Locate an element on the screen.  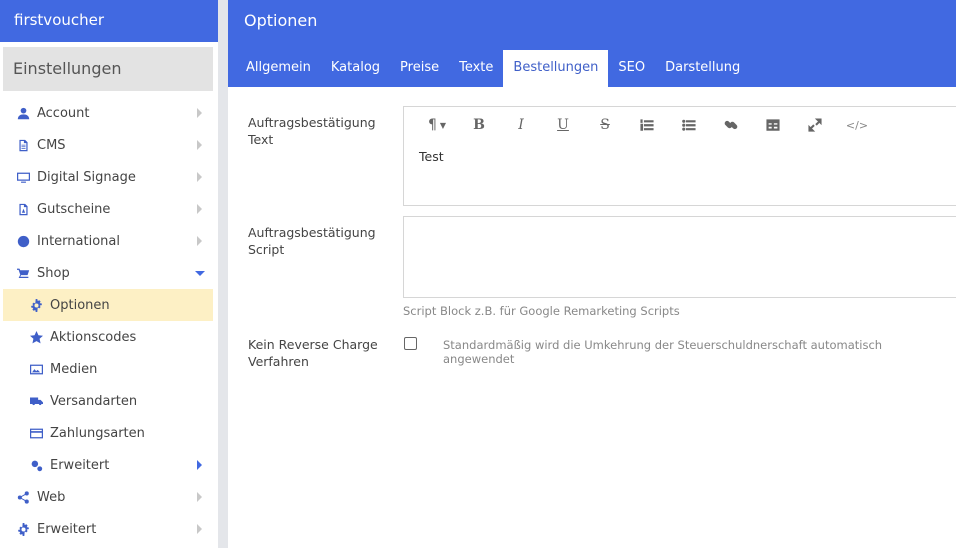
table-button is located at coordinates (773, 125).